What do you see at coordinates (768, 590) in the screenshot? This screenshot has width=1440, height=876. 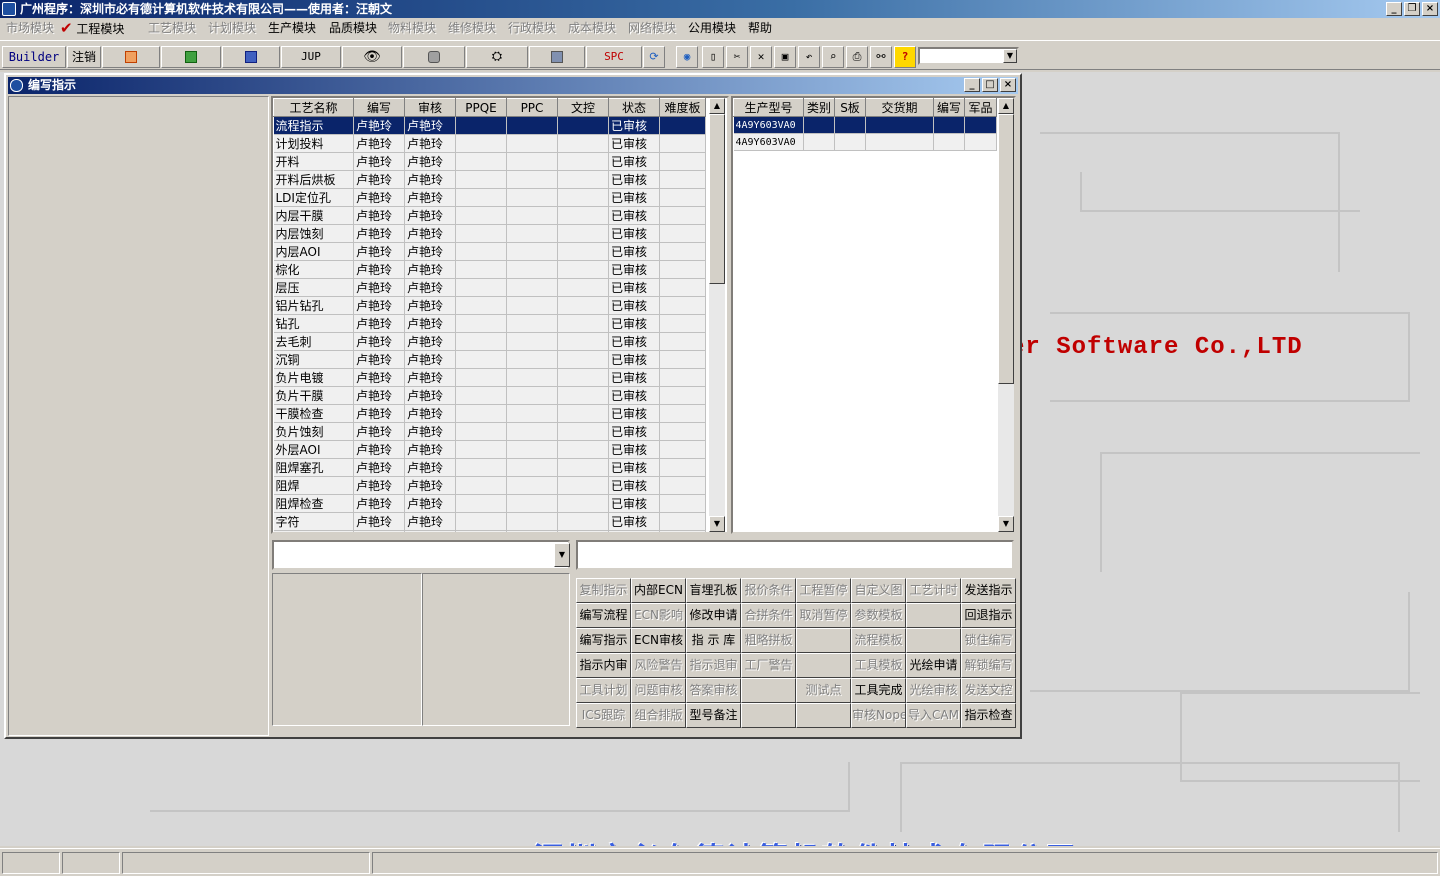 I see `action-button: 报价条件` at bounding box center [768, 590].